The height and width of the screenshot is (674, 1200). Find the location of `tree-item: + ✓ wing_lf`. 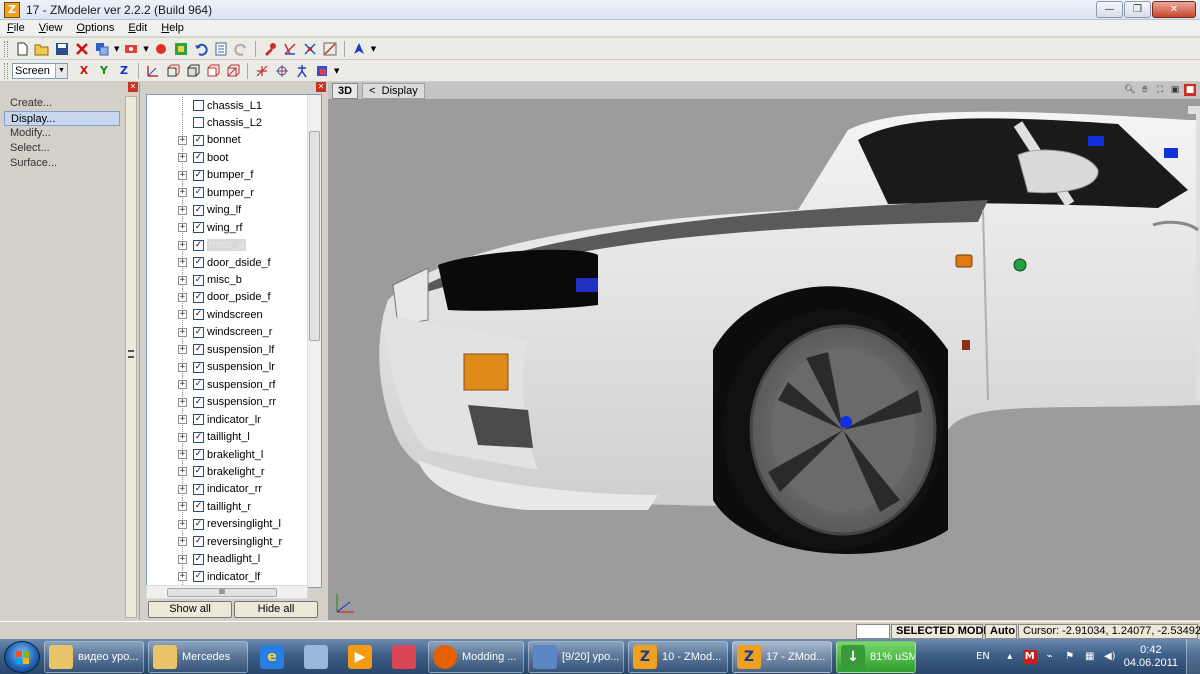

tree-item: + ✓ wing_lf is located at coordinates (227, 210).